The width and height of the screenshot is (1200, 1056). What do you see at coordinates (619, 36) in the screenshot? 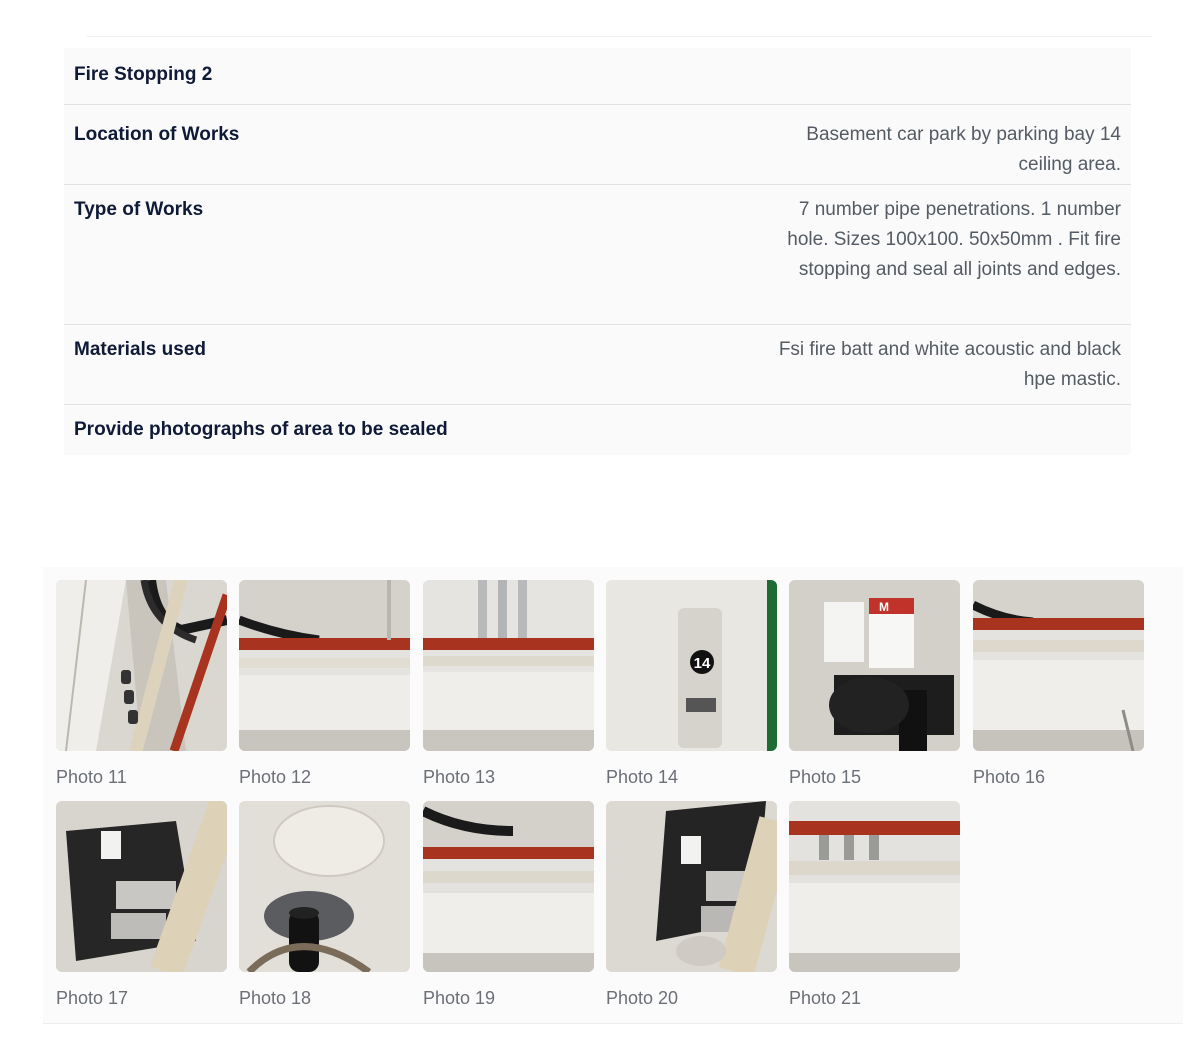
I see `top-divider` at bounding box center [619, 36].